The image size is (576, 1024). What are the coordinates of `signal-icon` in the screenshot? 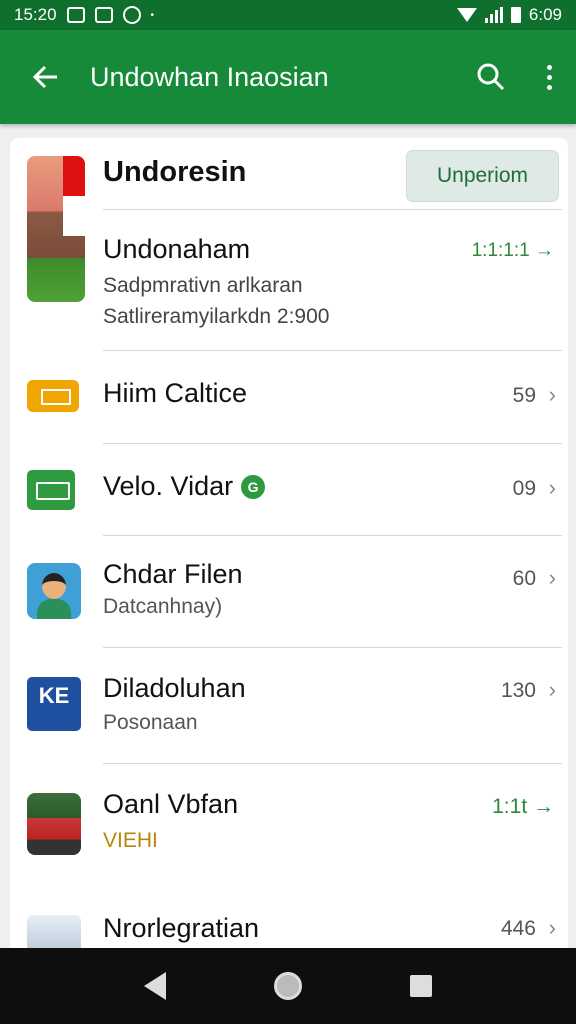 It's located at (493, 15).